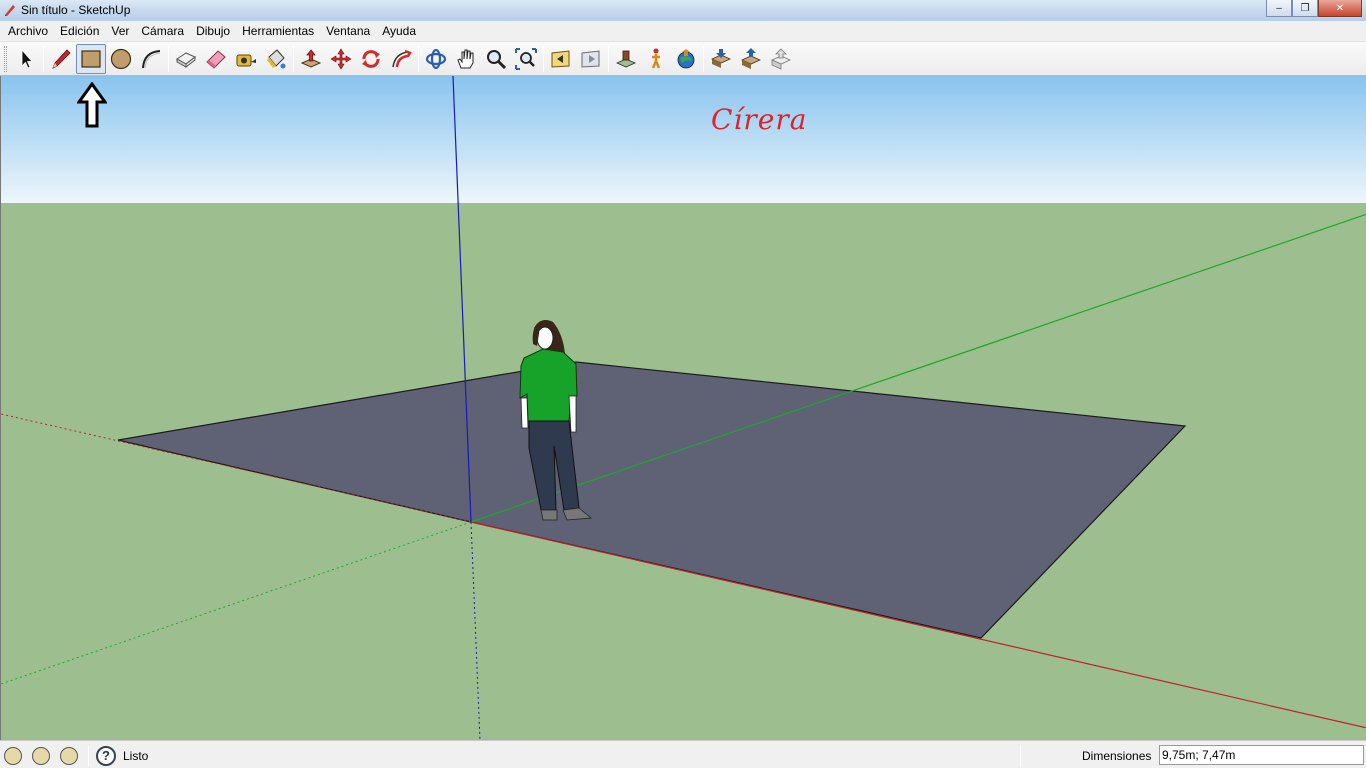 This screenshot has height=768, width=1366. I want to click on eraser-tool-icon, so click(216, 59).